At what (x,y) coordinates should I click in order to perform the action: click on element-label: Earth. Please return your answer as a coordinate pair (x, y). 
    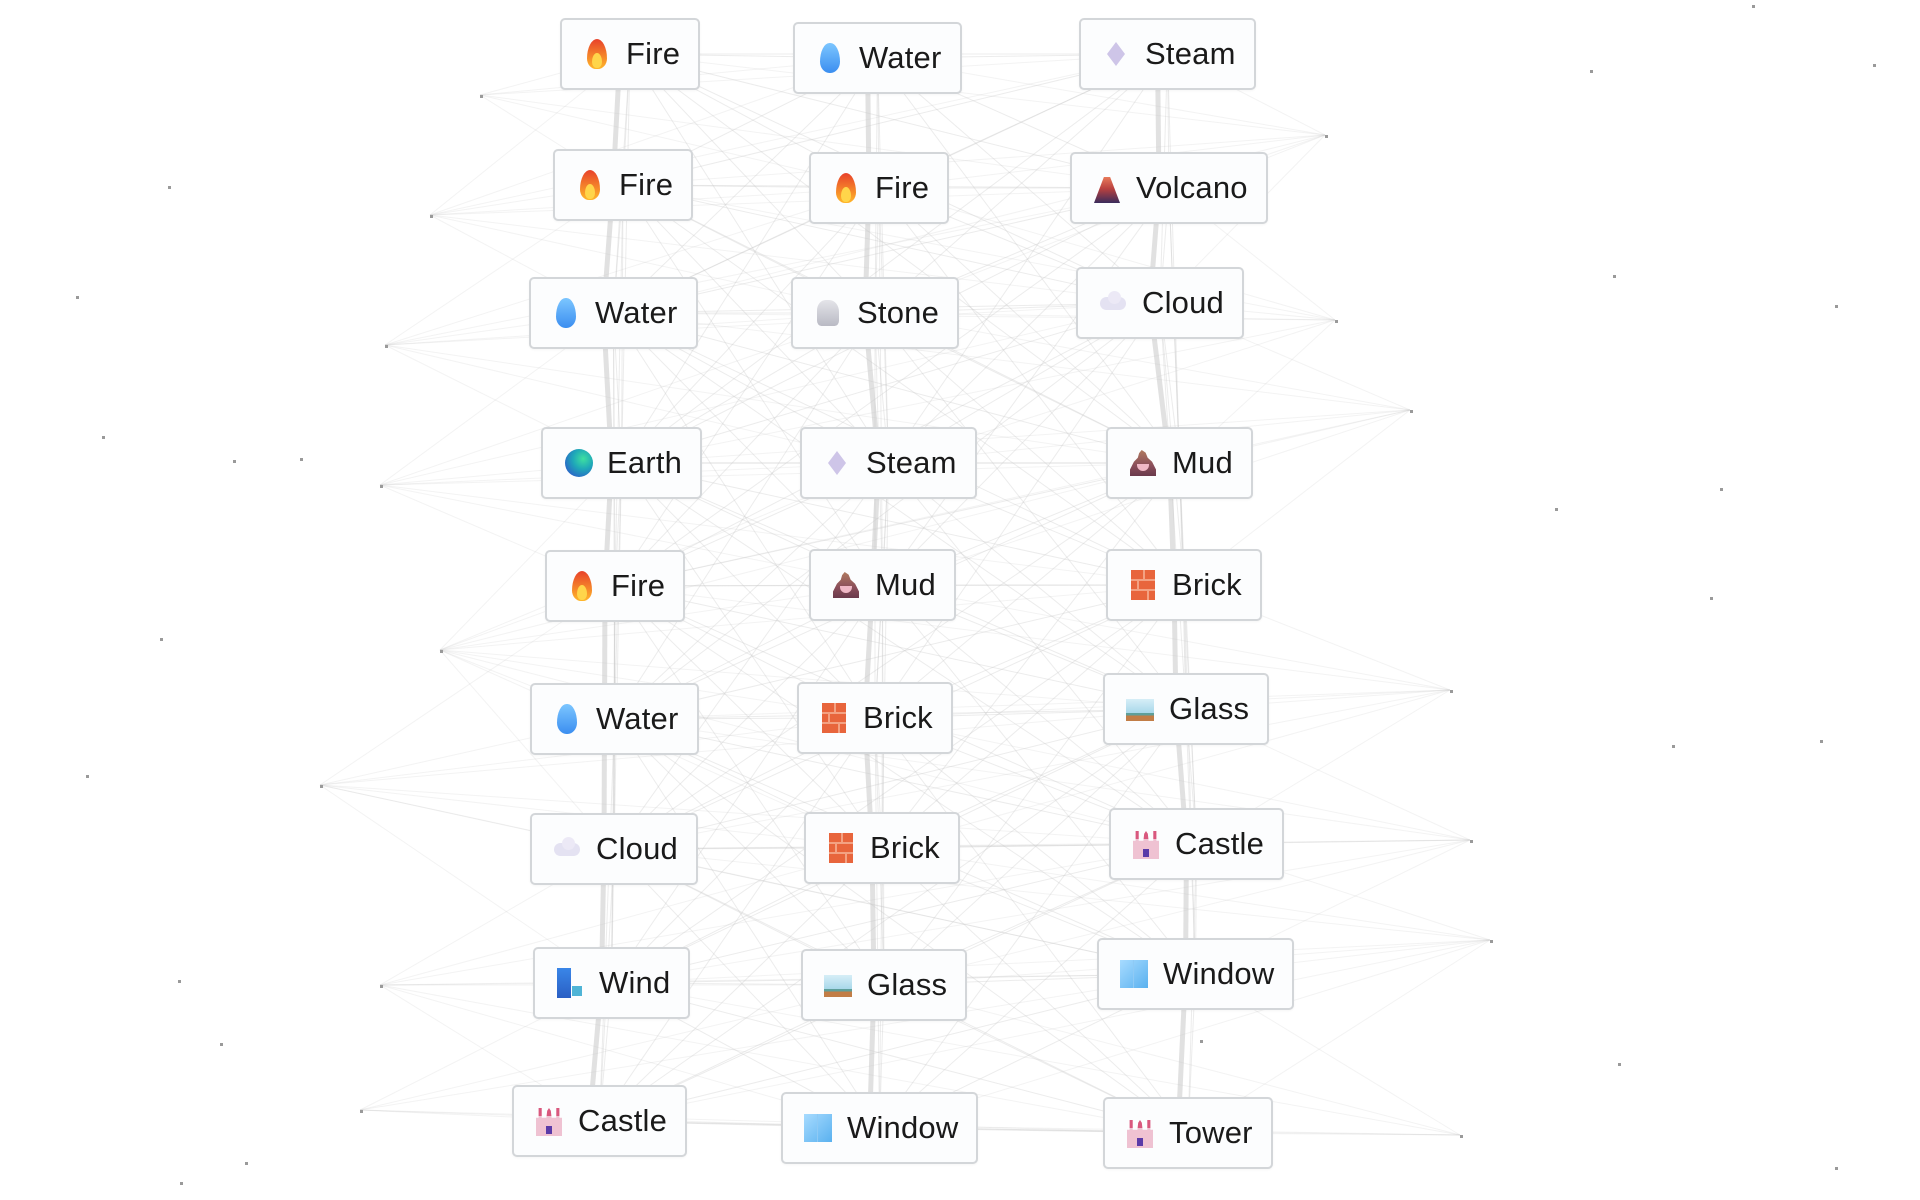
    Looking at the image, I should click on (645, 462).